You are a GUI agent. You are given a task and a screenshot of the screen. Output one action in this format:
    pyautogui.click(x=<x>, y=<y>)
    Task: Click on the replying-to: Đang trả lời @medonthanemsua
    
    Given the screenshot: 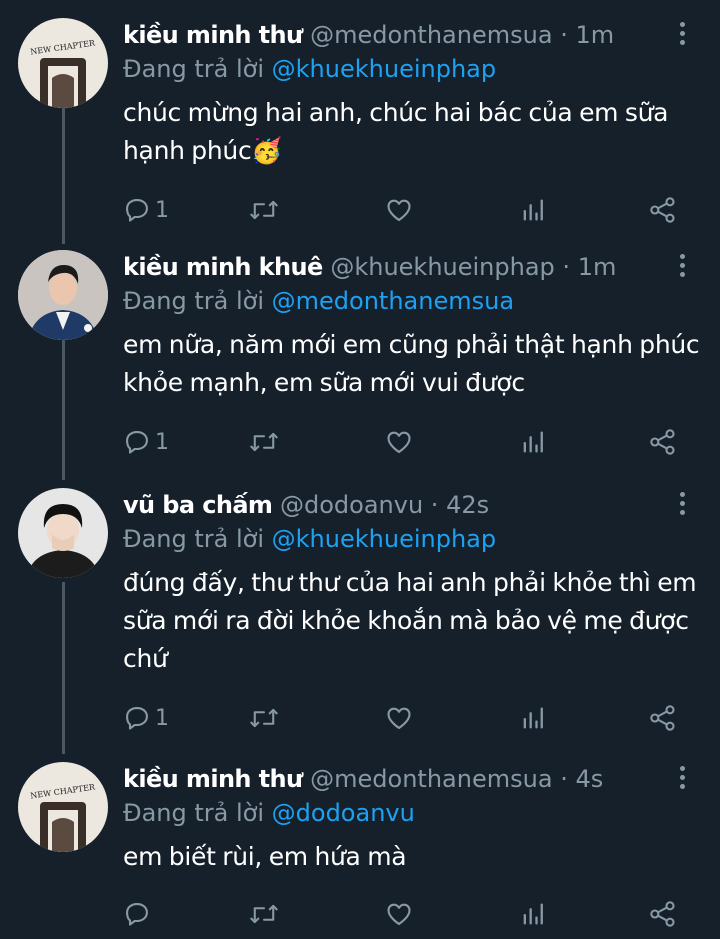 What is the action you would take?
    pyautogui.click(x=411, y=301)
    